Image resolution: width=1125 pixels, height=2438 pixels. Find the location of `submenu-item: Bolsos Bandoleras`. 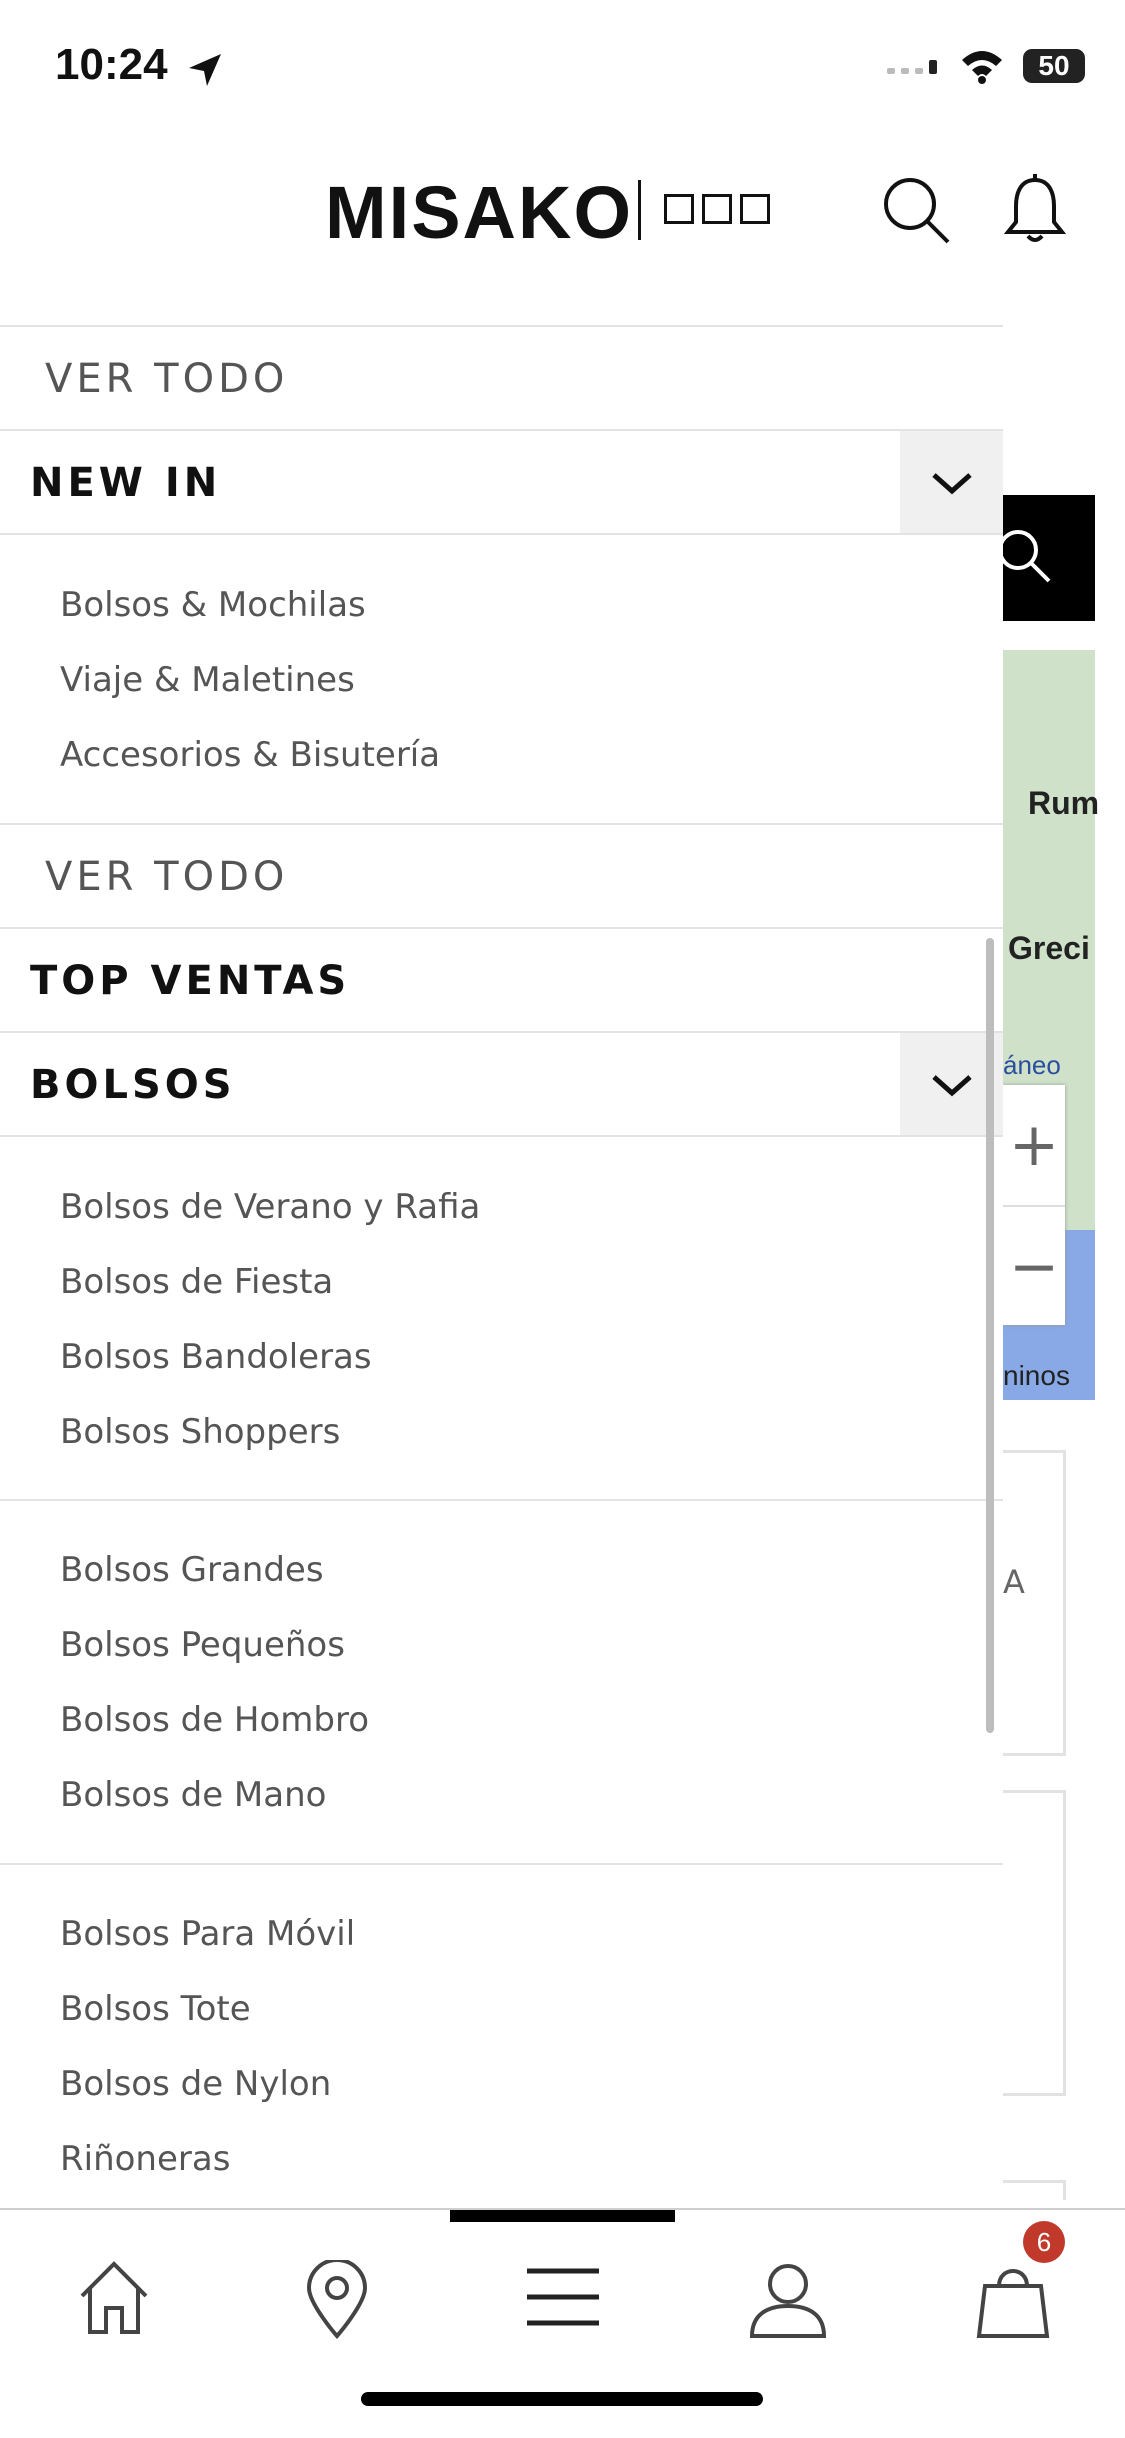

submenu-item: Bolsos Bandoleras is located at coordinates (216, 1357).